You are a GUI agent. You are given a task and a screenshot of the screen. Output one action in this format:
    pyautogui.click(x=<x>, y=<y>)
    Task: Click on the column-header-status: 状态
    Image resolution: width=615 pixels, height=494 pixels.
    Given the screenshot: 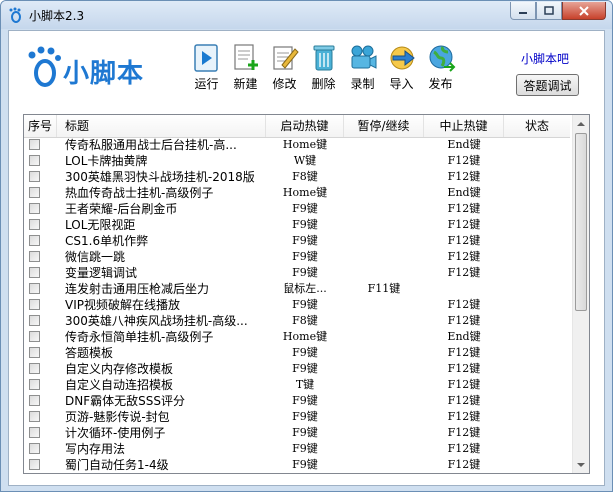 What is the action you would take?
    pyautogui.click(x=537, y=126)
    